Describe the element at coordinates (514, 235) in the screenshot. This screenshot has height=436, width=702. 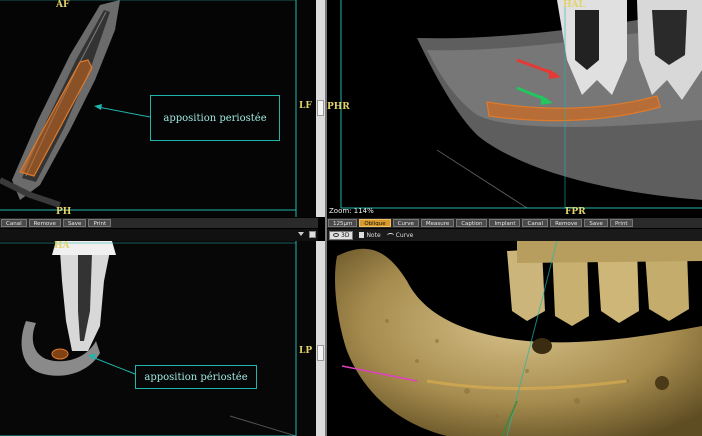
I see `view3d-toolbar: 3D Note Curve` at that location.